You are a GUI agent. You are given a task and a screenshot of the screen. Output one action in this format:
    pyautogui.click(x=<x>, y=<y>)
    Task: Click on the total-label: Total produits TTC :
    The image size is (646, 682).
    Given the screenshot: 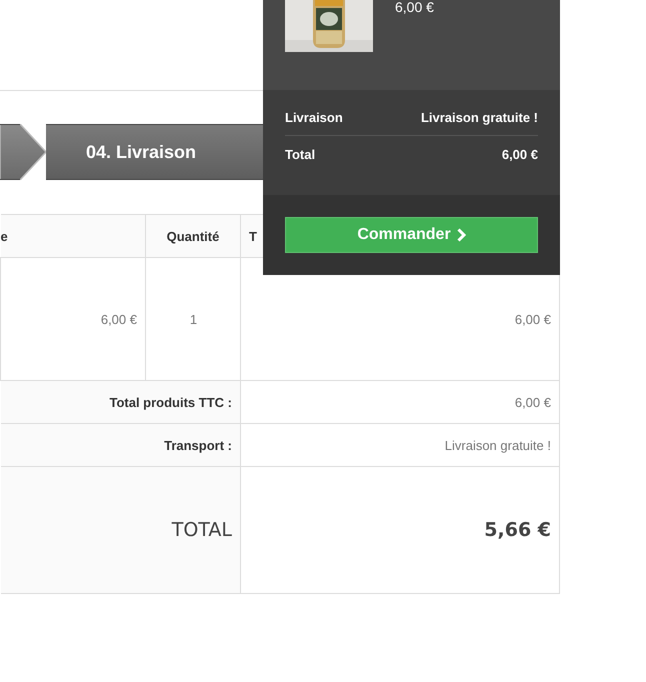 What is the action you would take?
    pyautogui.click(x=120, y=402)
    